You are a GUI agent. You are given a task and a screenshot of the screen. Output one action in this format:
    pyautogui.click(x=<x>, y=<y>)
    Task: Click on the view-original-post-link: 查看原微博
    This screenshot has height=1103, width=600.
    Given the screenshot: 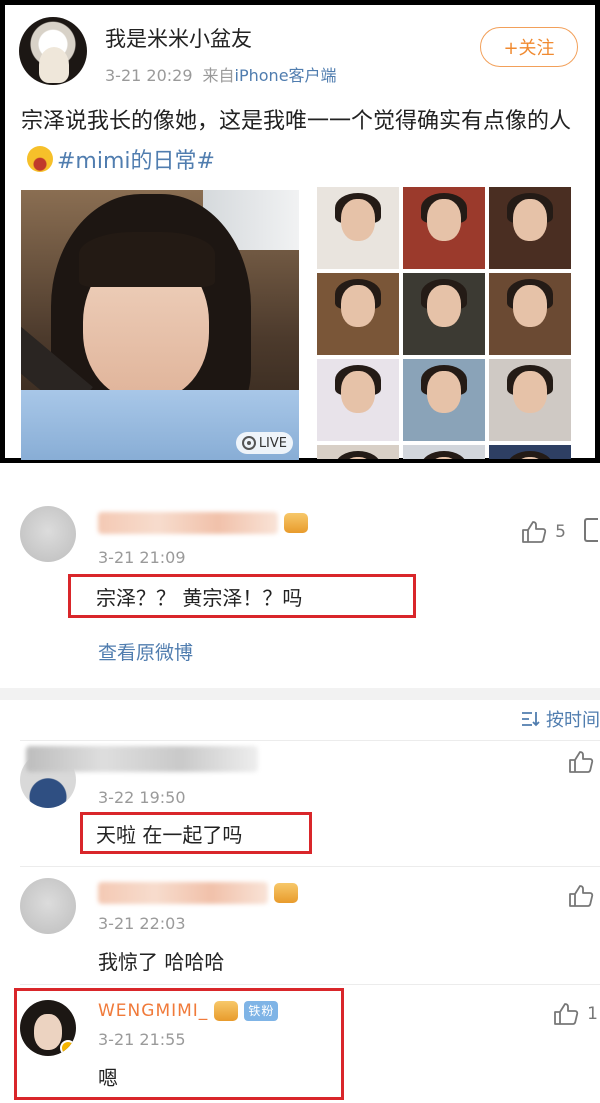 What is the action you would take?
    pyautogui.click(x=145, y=651)
    